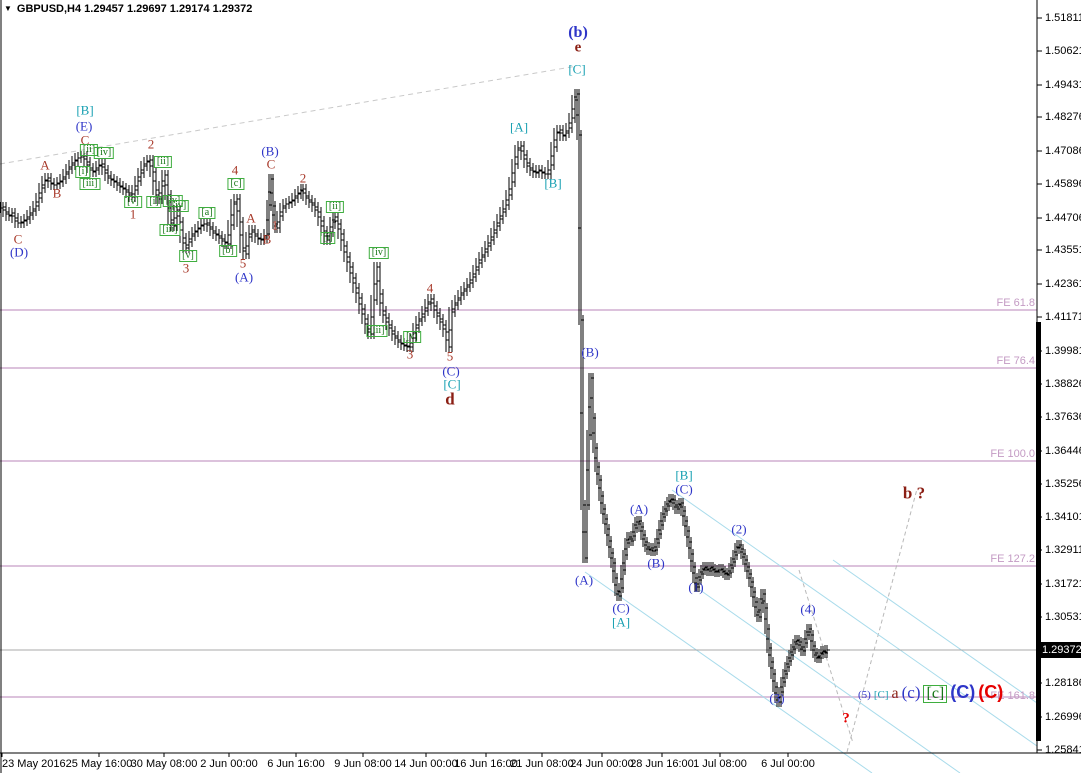 The image size is (1081, 773). Describe the element at coordinates (1063, 517) in the screenshot. I see `price-axis-label: 1.34101` at that location.